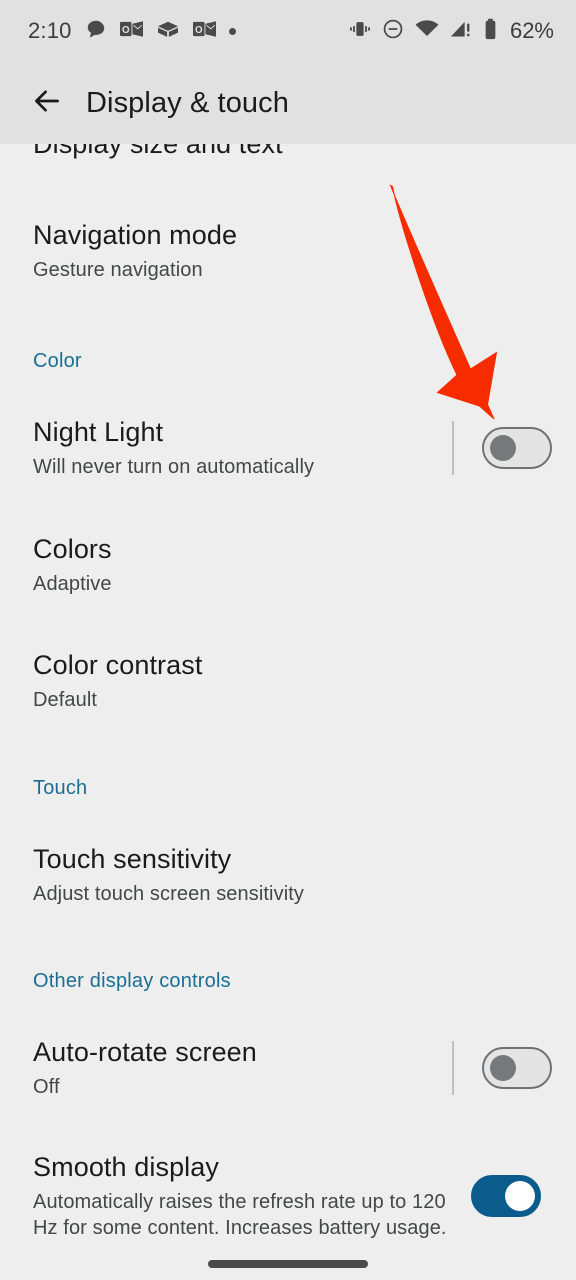  What do you see at coordinates (531, 30) in the screenshot?
I see `battery-percent-label: 62%` at bounding box center [531, 30].